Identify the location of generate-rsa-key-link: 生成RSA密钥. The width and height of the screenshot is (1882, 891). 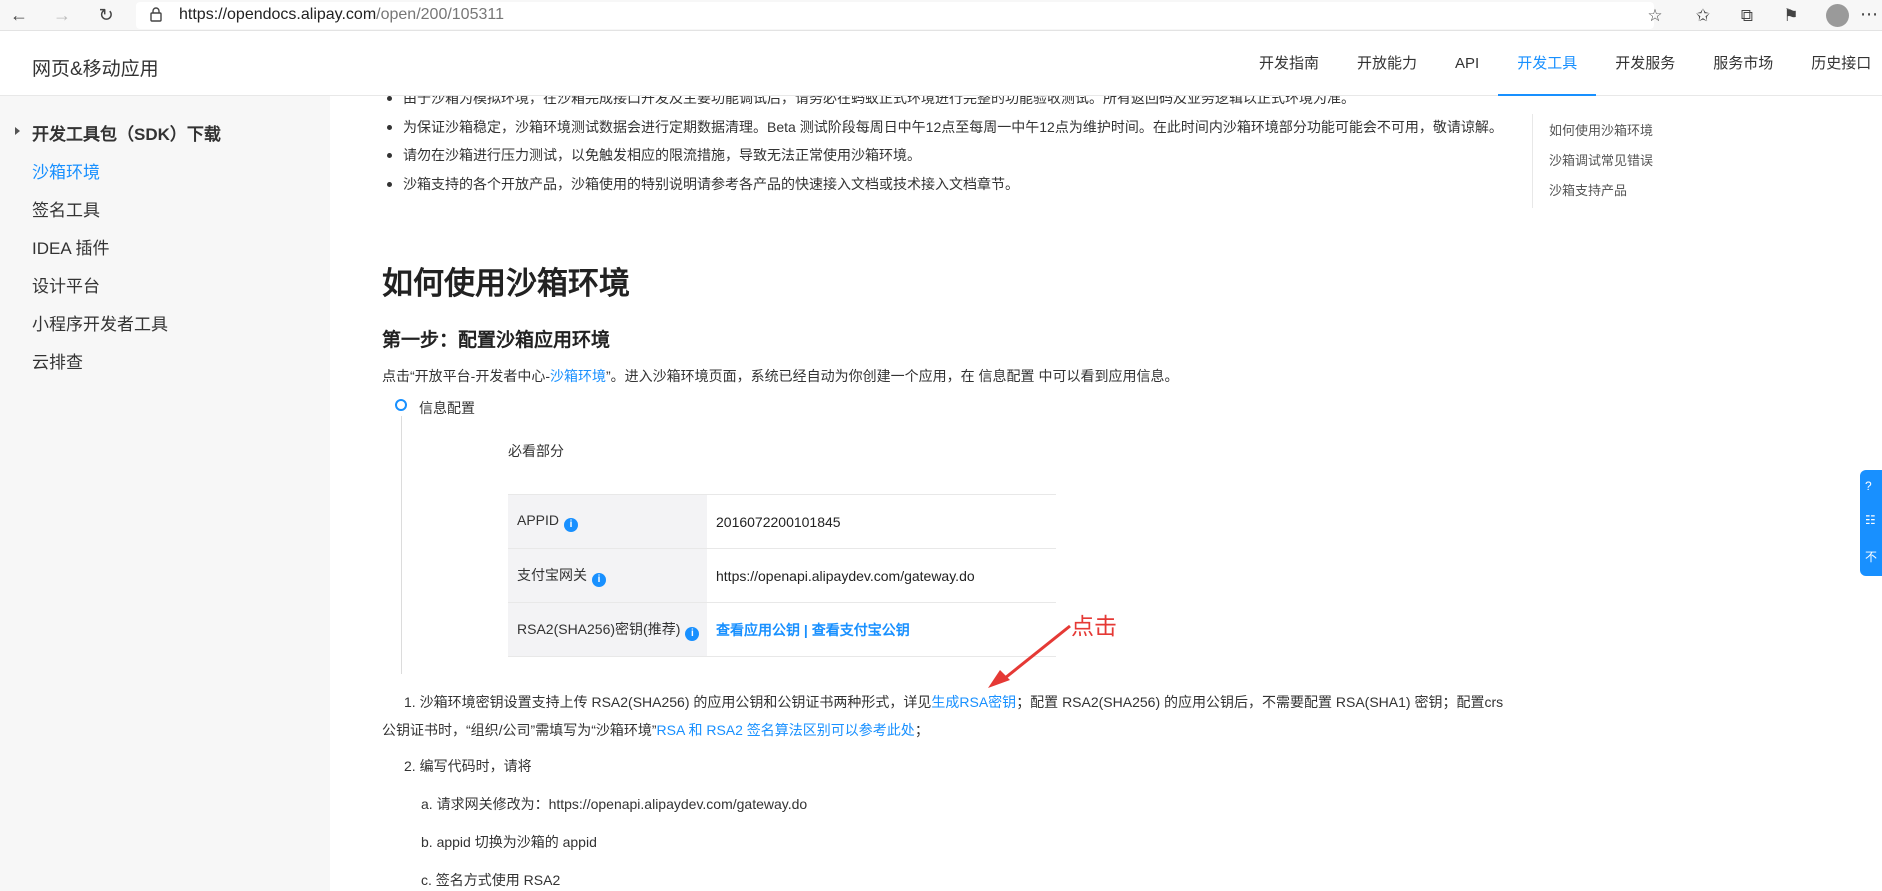
(973, 702).